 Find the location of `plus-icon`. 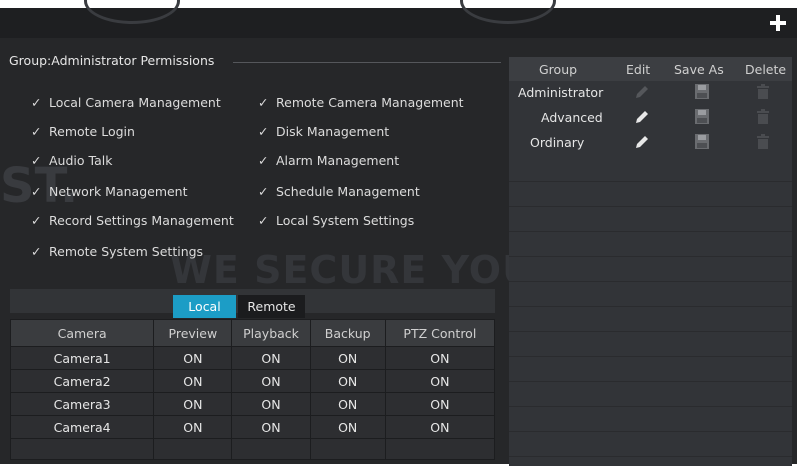

plus-icon is located at coordinates (778, 23).